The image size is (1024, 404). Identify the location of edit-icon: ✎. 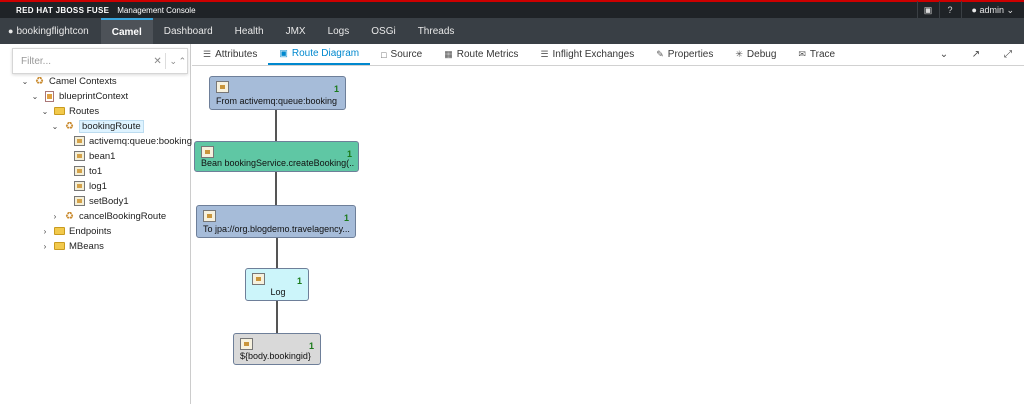
(660, 54).